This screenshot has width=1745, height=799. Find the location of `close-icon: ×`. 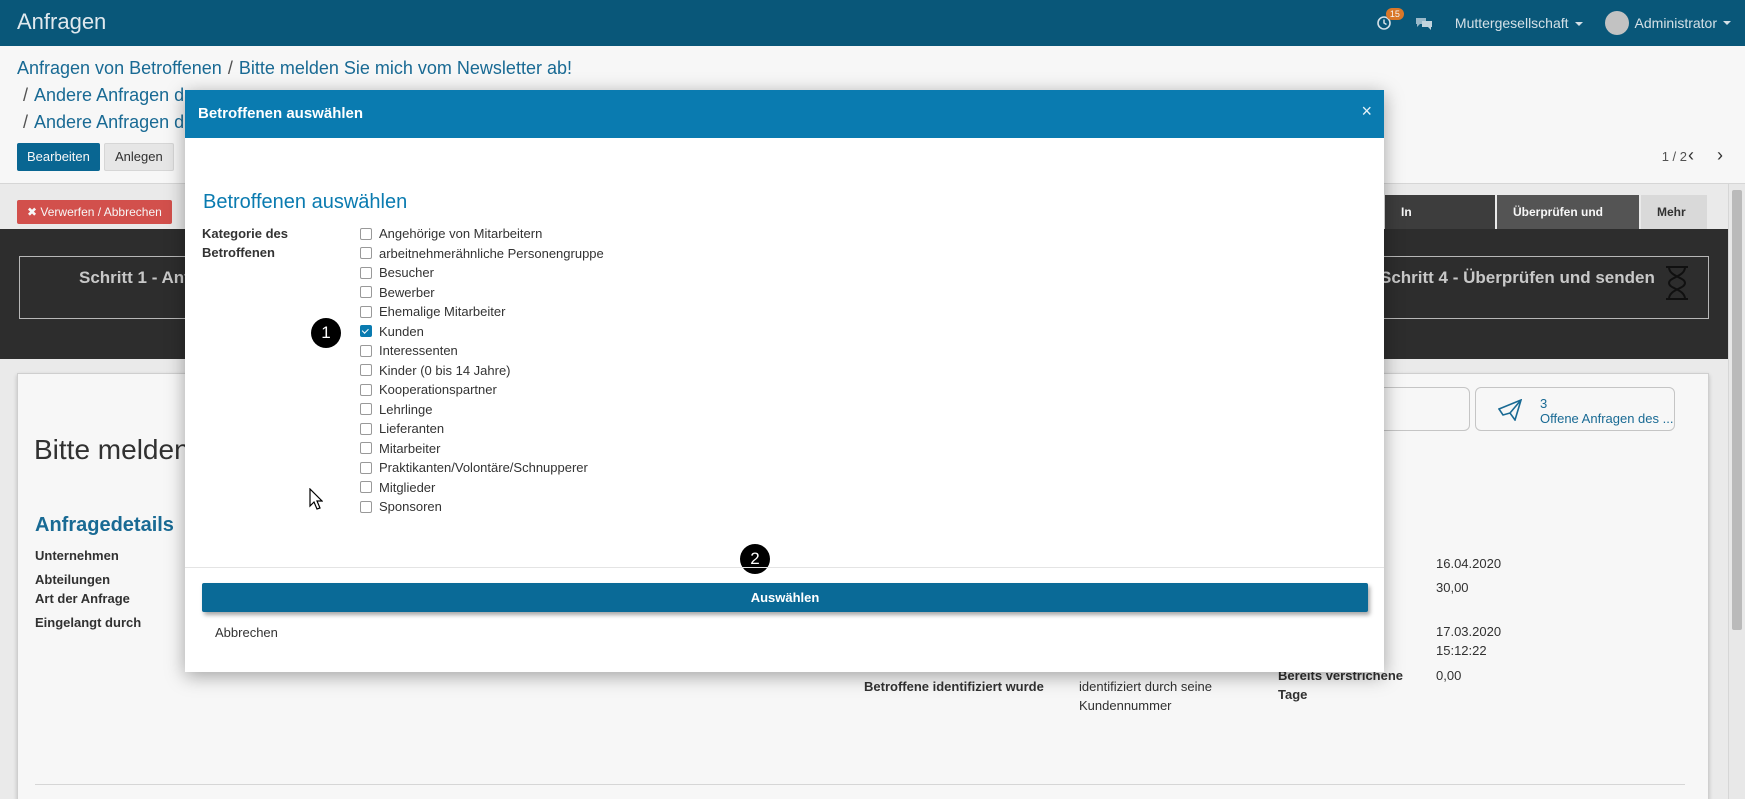

close-icon: × is located at coordinates (1366, 111).